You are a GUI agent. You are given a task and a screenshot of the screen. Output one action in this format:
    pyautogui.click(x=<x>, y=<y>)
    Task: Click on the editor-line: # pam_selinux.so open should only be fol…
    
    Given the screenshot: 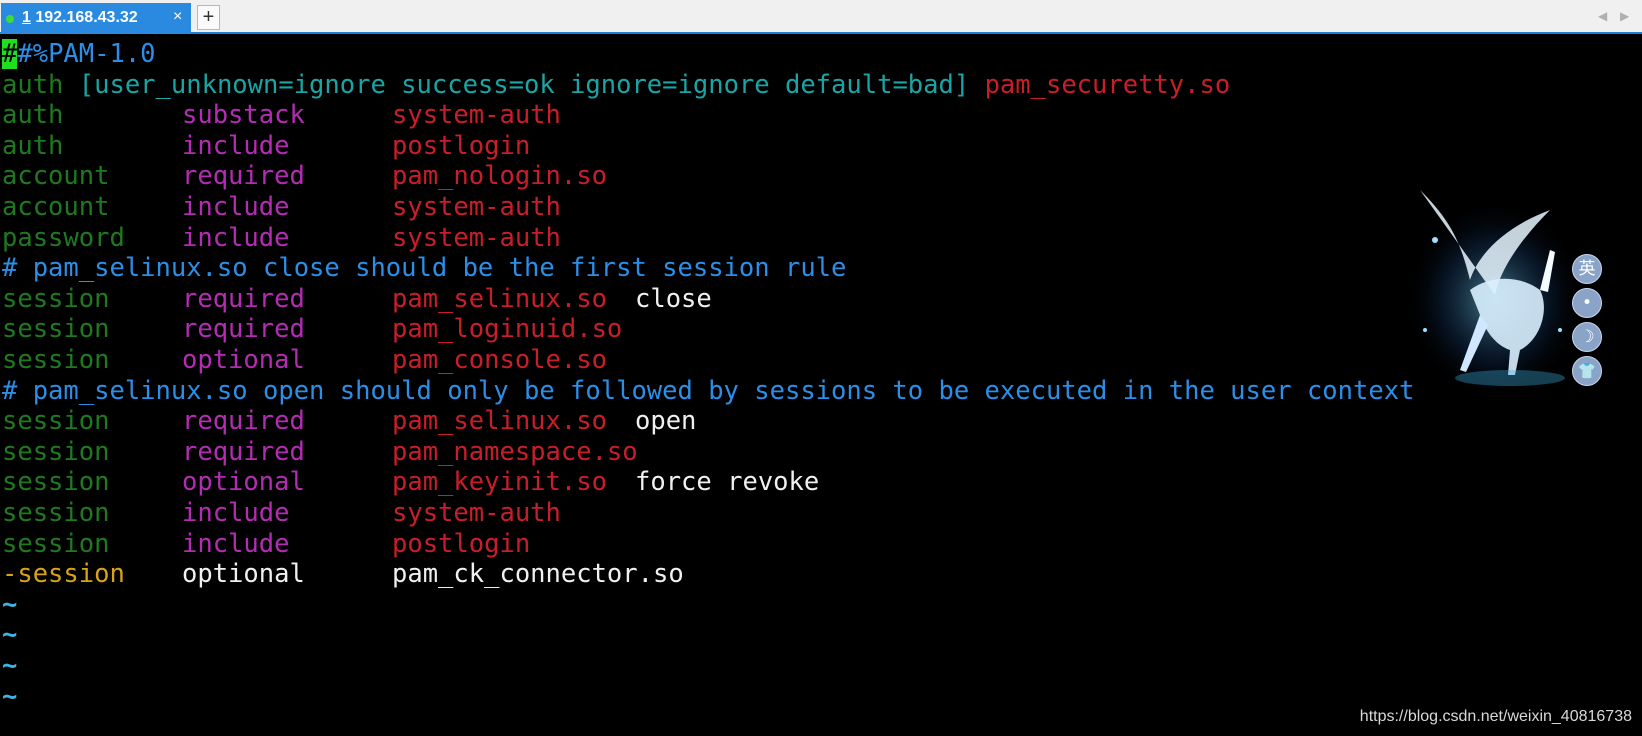 What is the action you would take?
    pyautogui.click(x=821, y=391)
    